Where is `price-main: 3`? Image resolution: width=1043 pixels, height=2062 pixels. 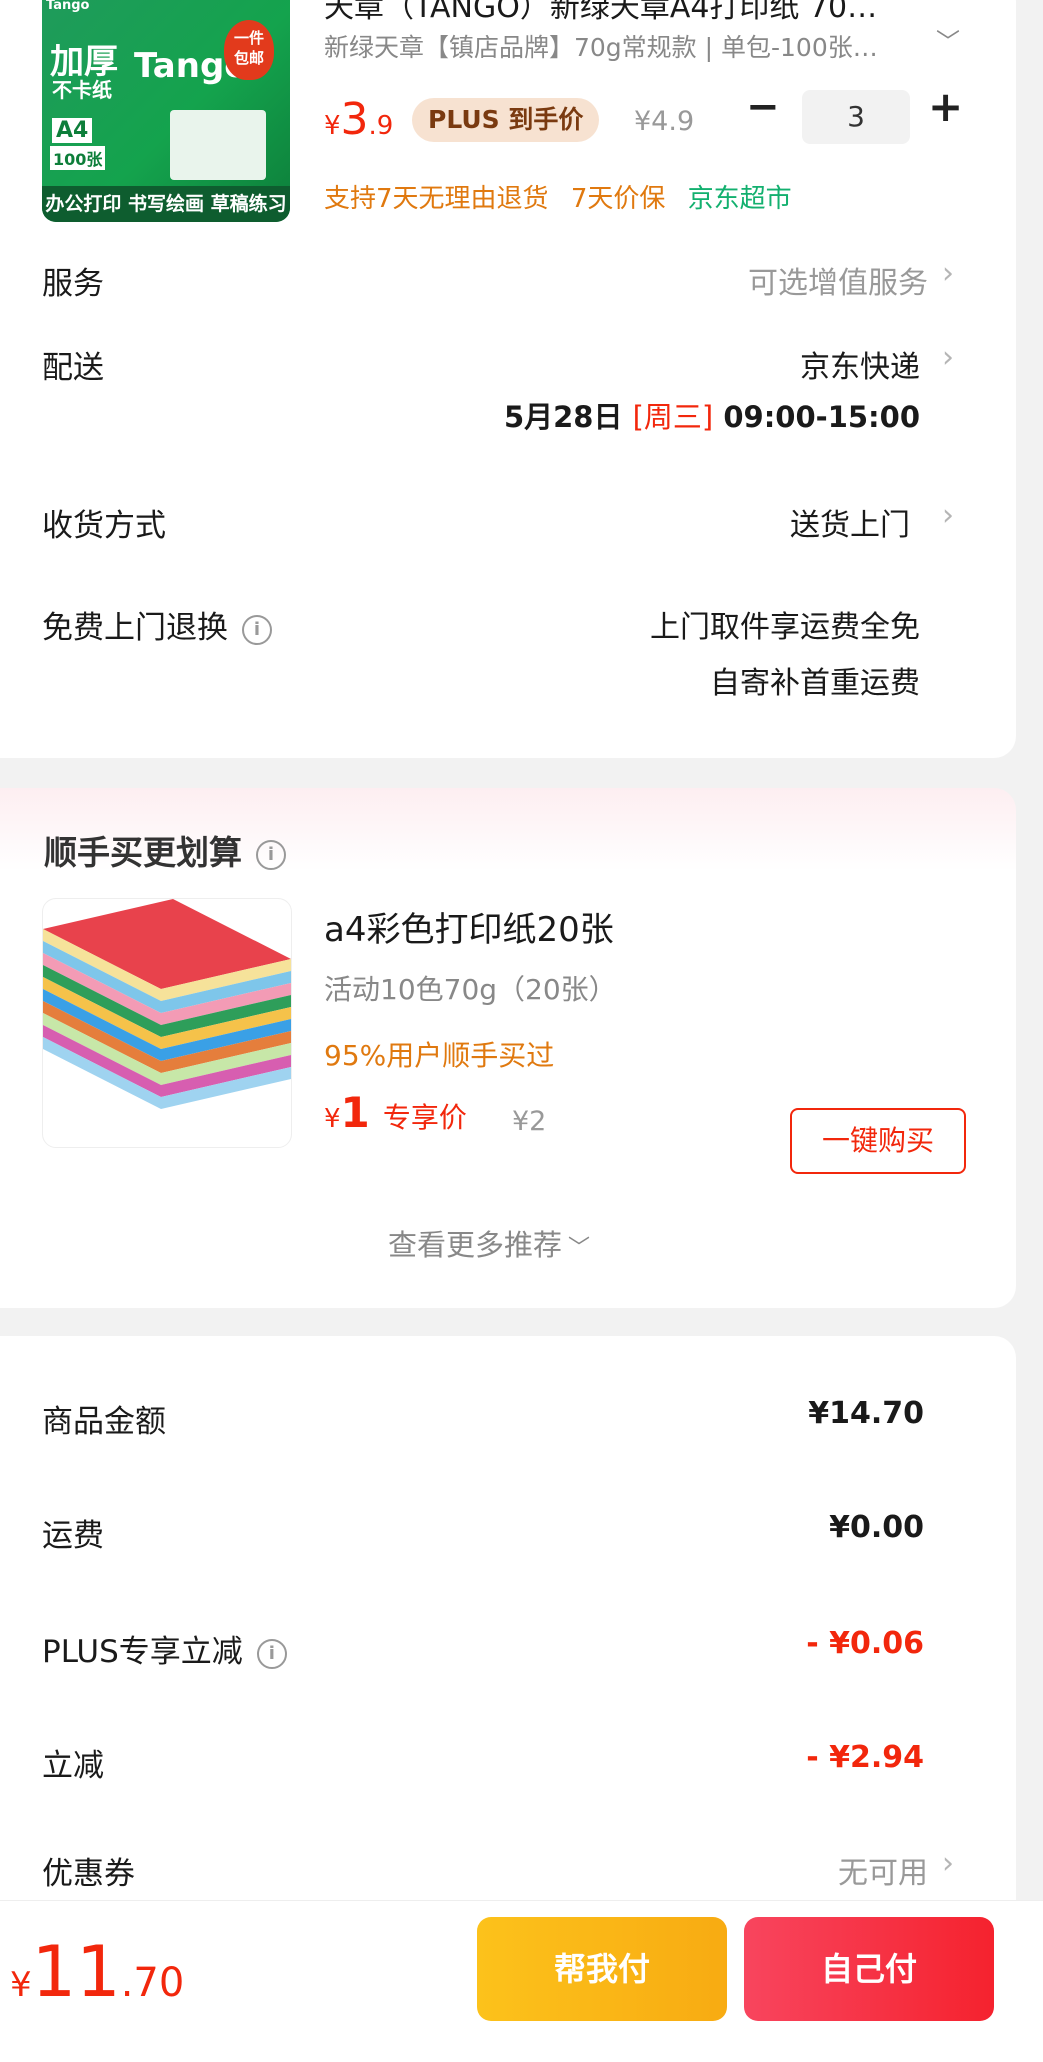 price-main: 3 is located at coordinates (354, 119).